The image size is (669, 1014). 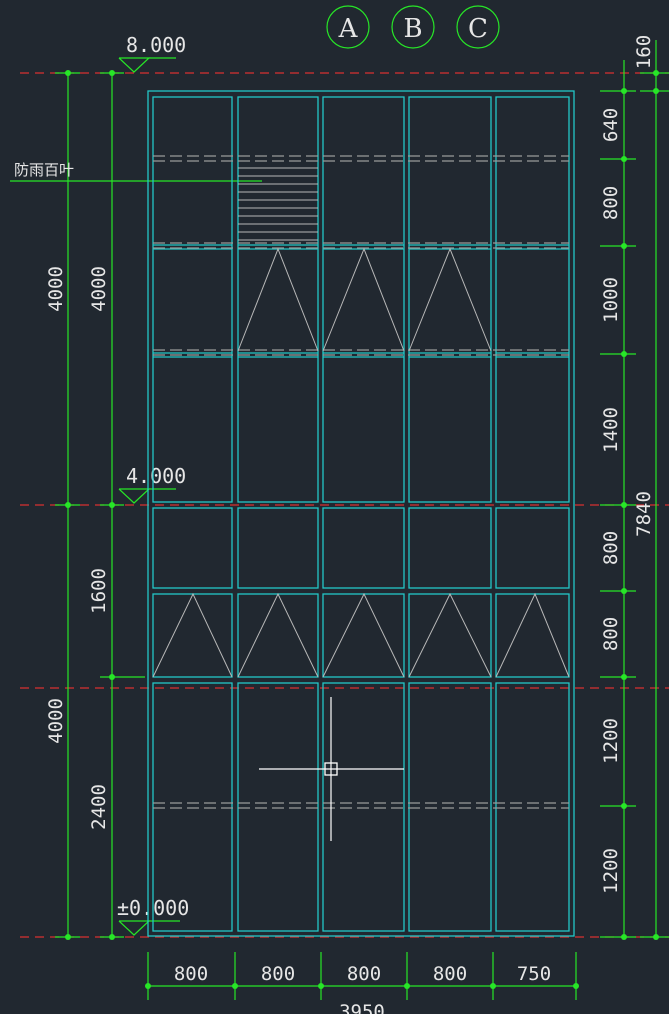 I want to click on bottom-dimension-chain: 800 800 800 800 750 3950, so click(x=362, y=983).